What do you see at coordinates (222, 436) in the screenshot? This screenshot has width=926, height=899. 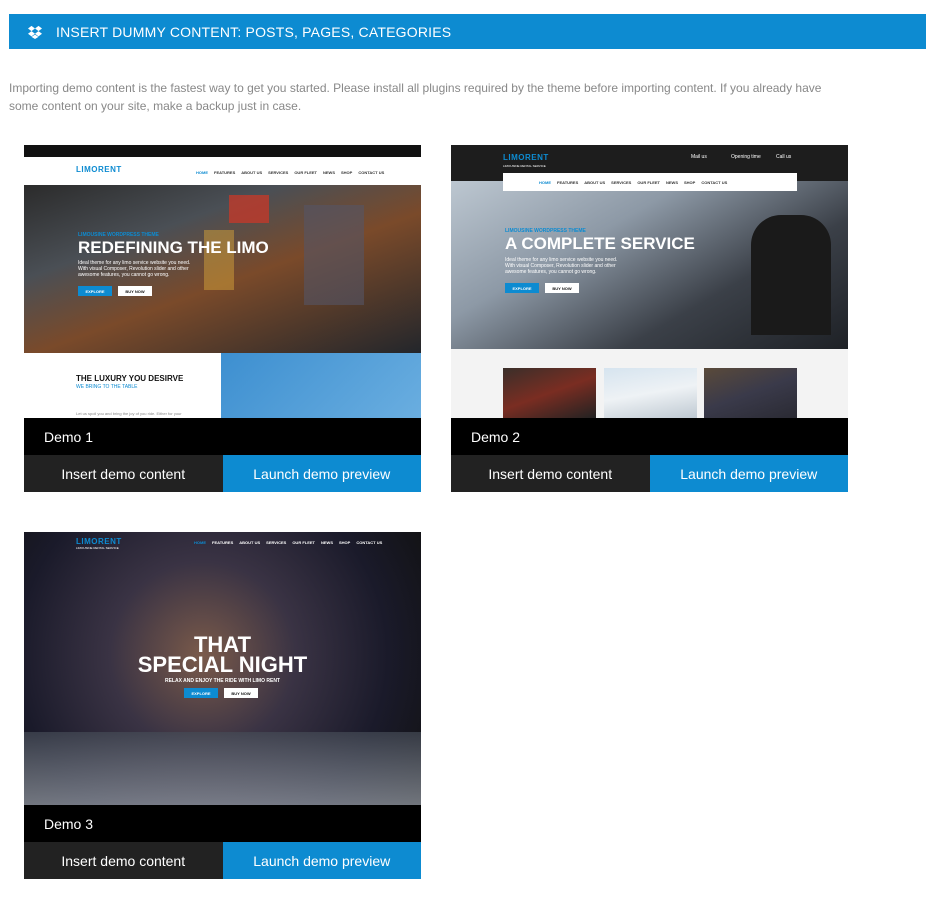 I see `demo-label: Demo 1` at bounding box center [222, 436].